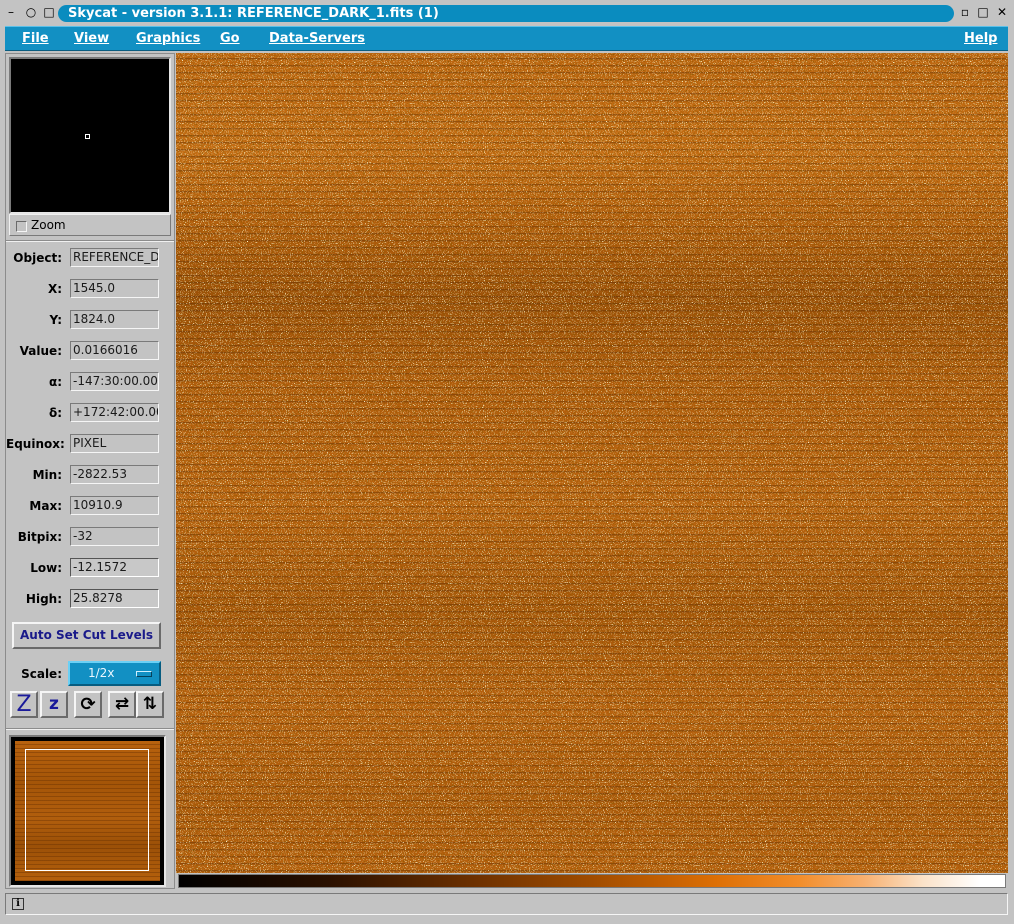 The height and width of the screenshot is (924, 1014). I want to click on dec-field: +172:42:00.00, so click(114, 412).